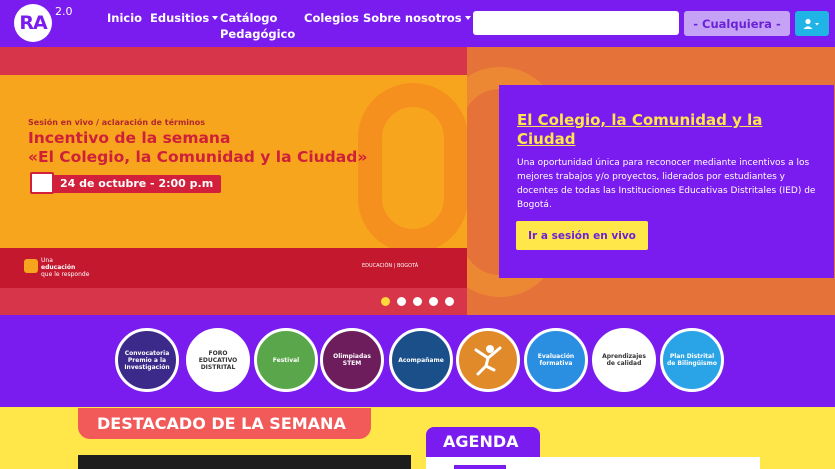  I want to click on slogan-line1: Una, so click(47, 260).